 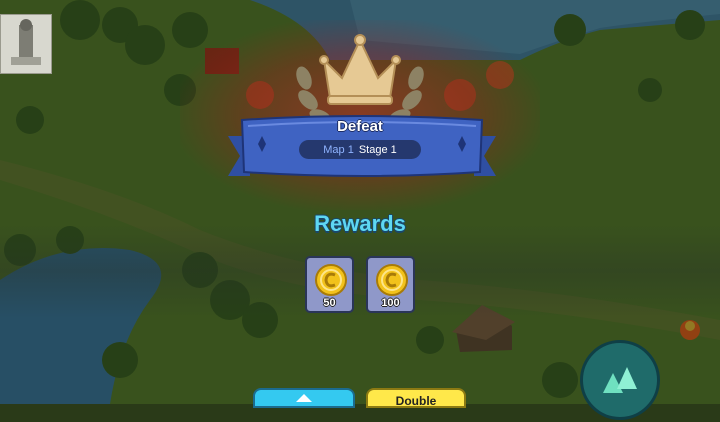 I want to click on map-label: Map 1, so click(x=338, y=149).